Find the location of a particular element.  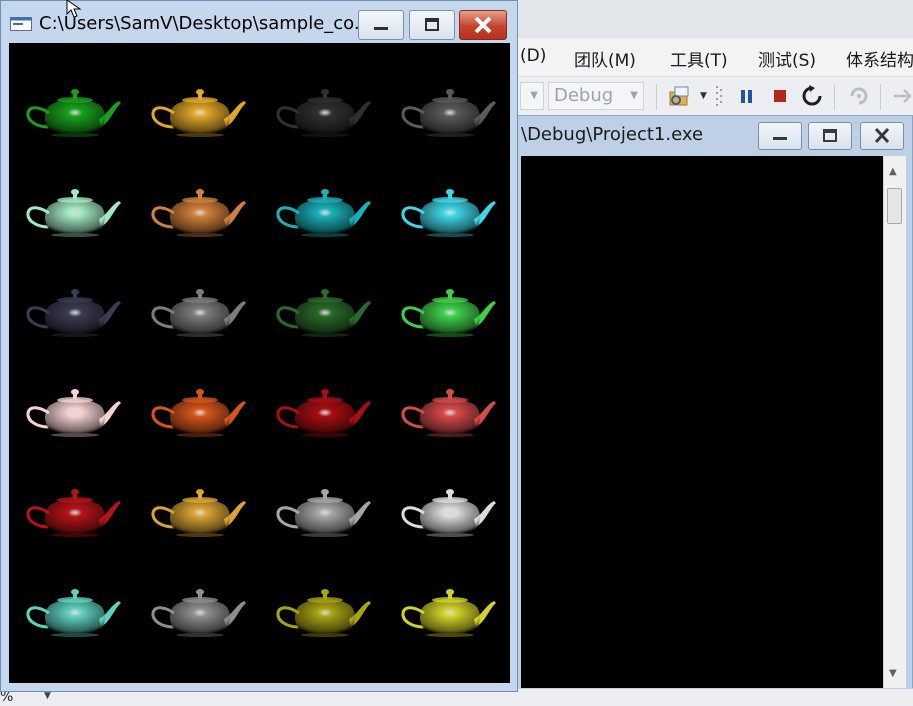

stop-icon is located at coordinates (780, 96).